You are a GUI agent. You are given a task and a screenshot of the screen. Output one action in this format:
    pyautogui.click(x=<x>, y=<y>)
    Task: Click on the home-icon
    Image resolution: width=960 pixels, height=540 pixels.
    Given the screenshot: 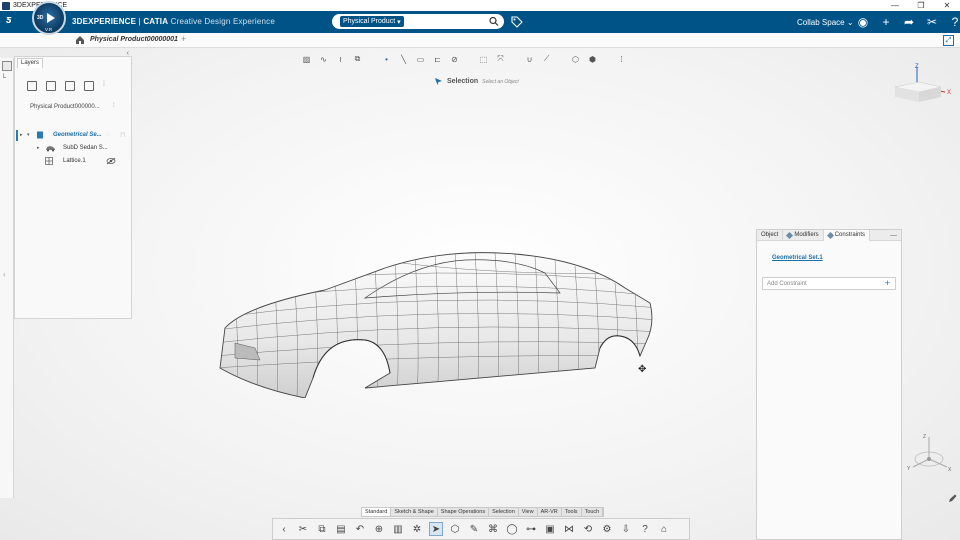 What is the action you would take?
    pyautogui.click(x=80, y=40)
    